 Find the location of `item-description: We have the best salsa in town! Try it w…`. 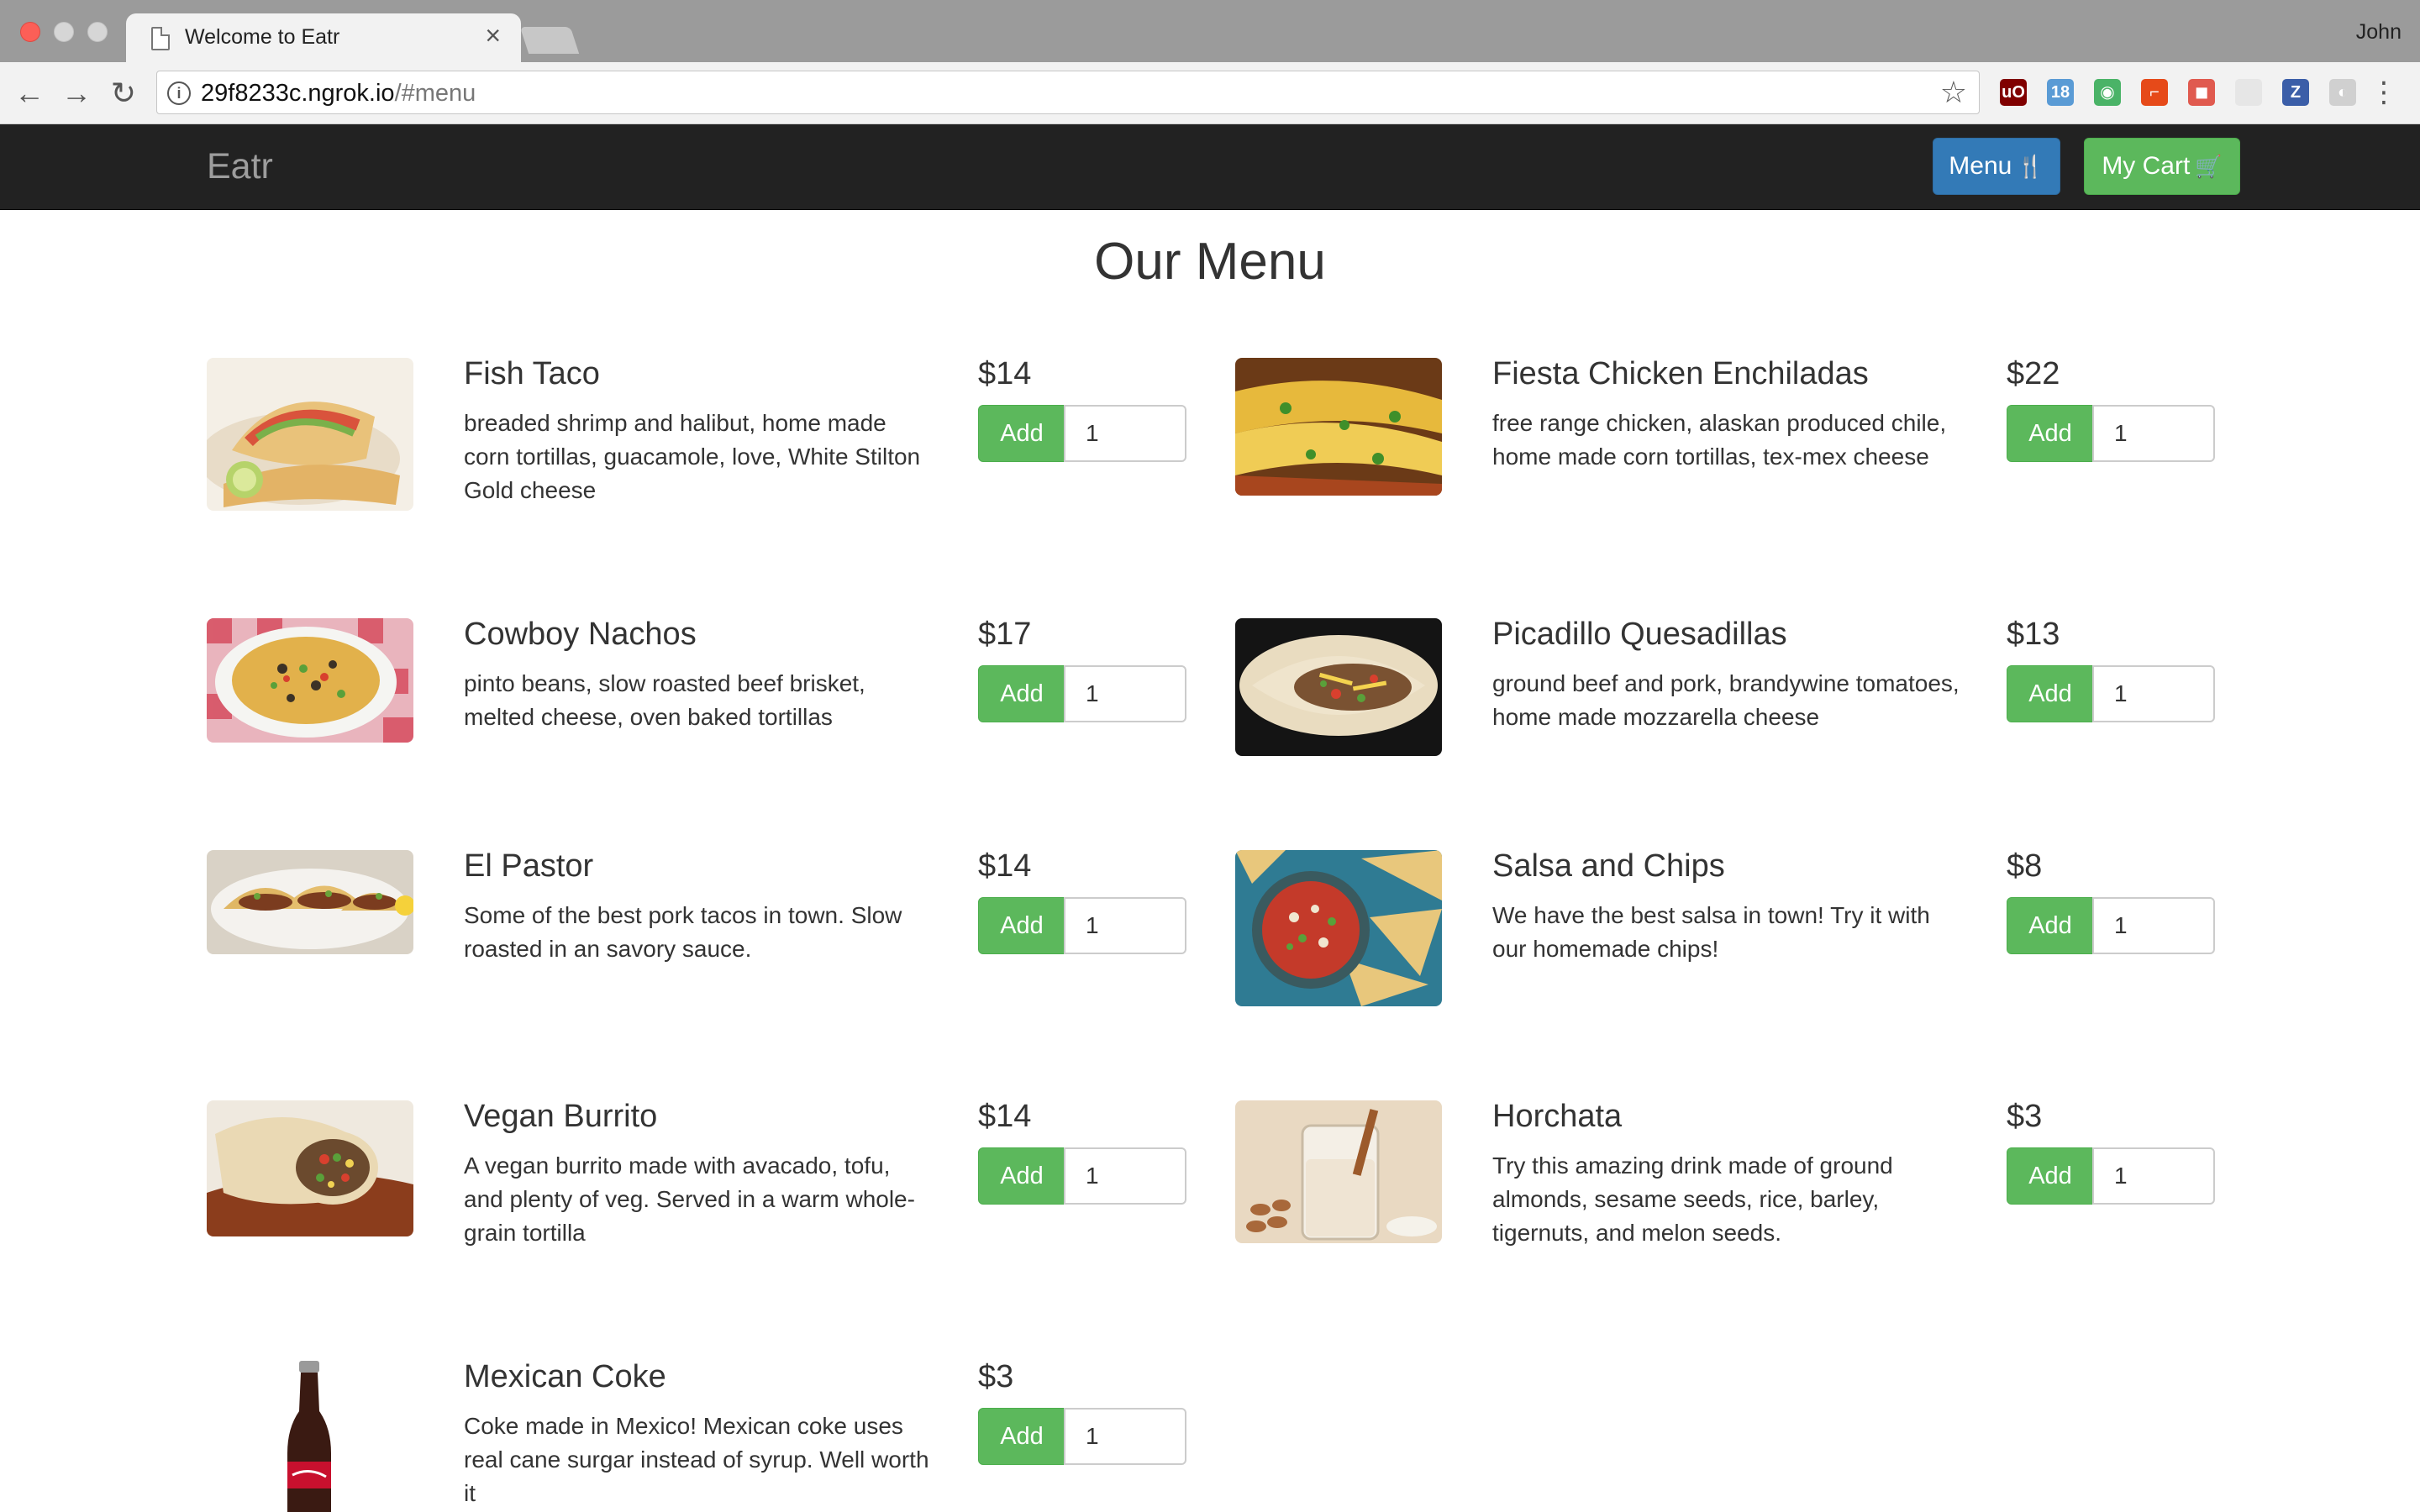

item-description: We have the best salsa in town! Try it w… is located at coordinates (1711, 932).